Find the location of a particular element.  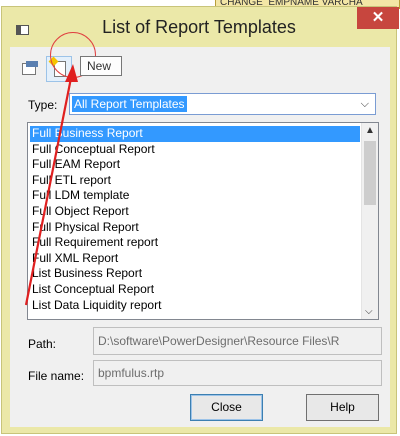

list-item: Full LDM template is located at coordinates (195, 196).